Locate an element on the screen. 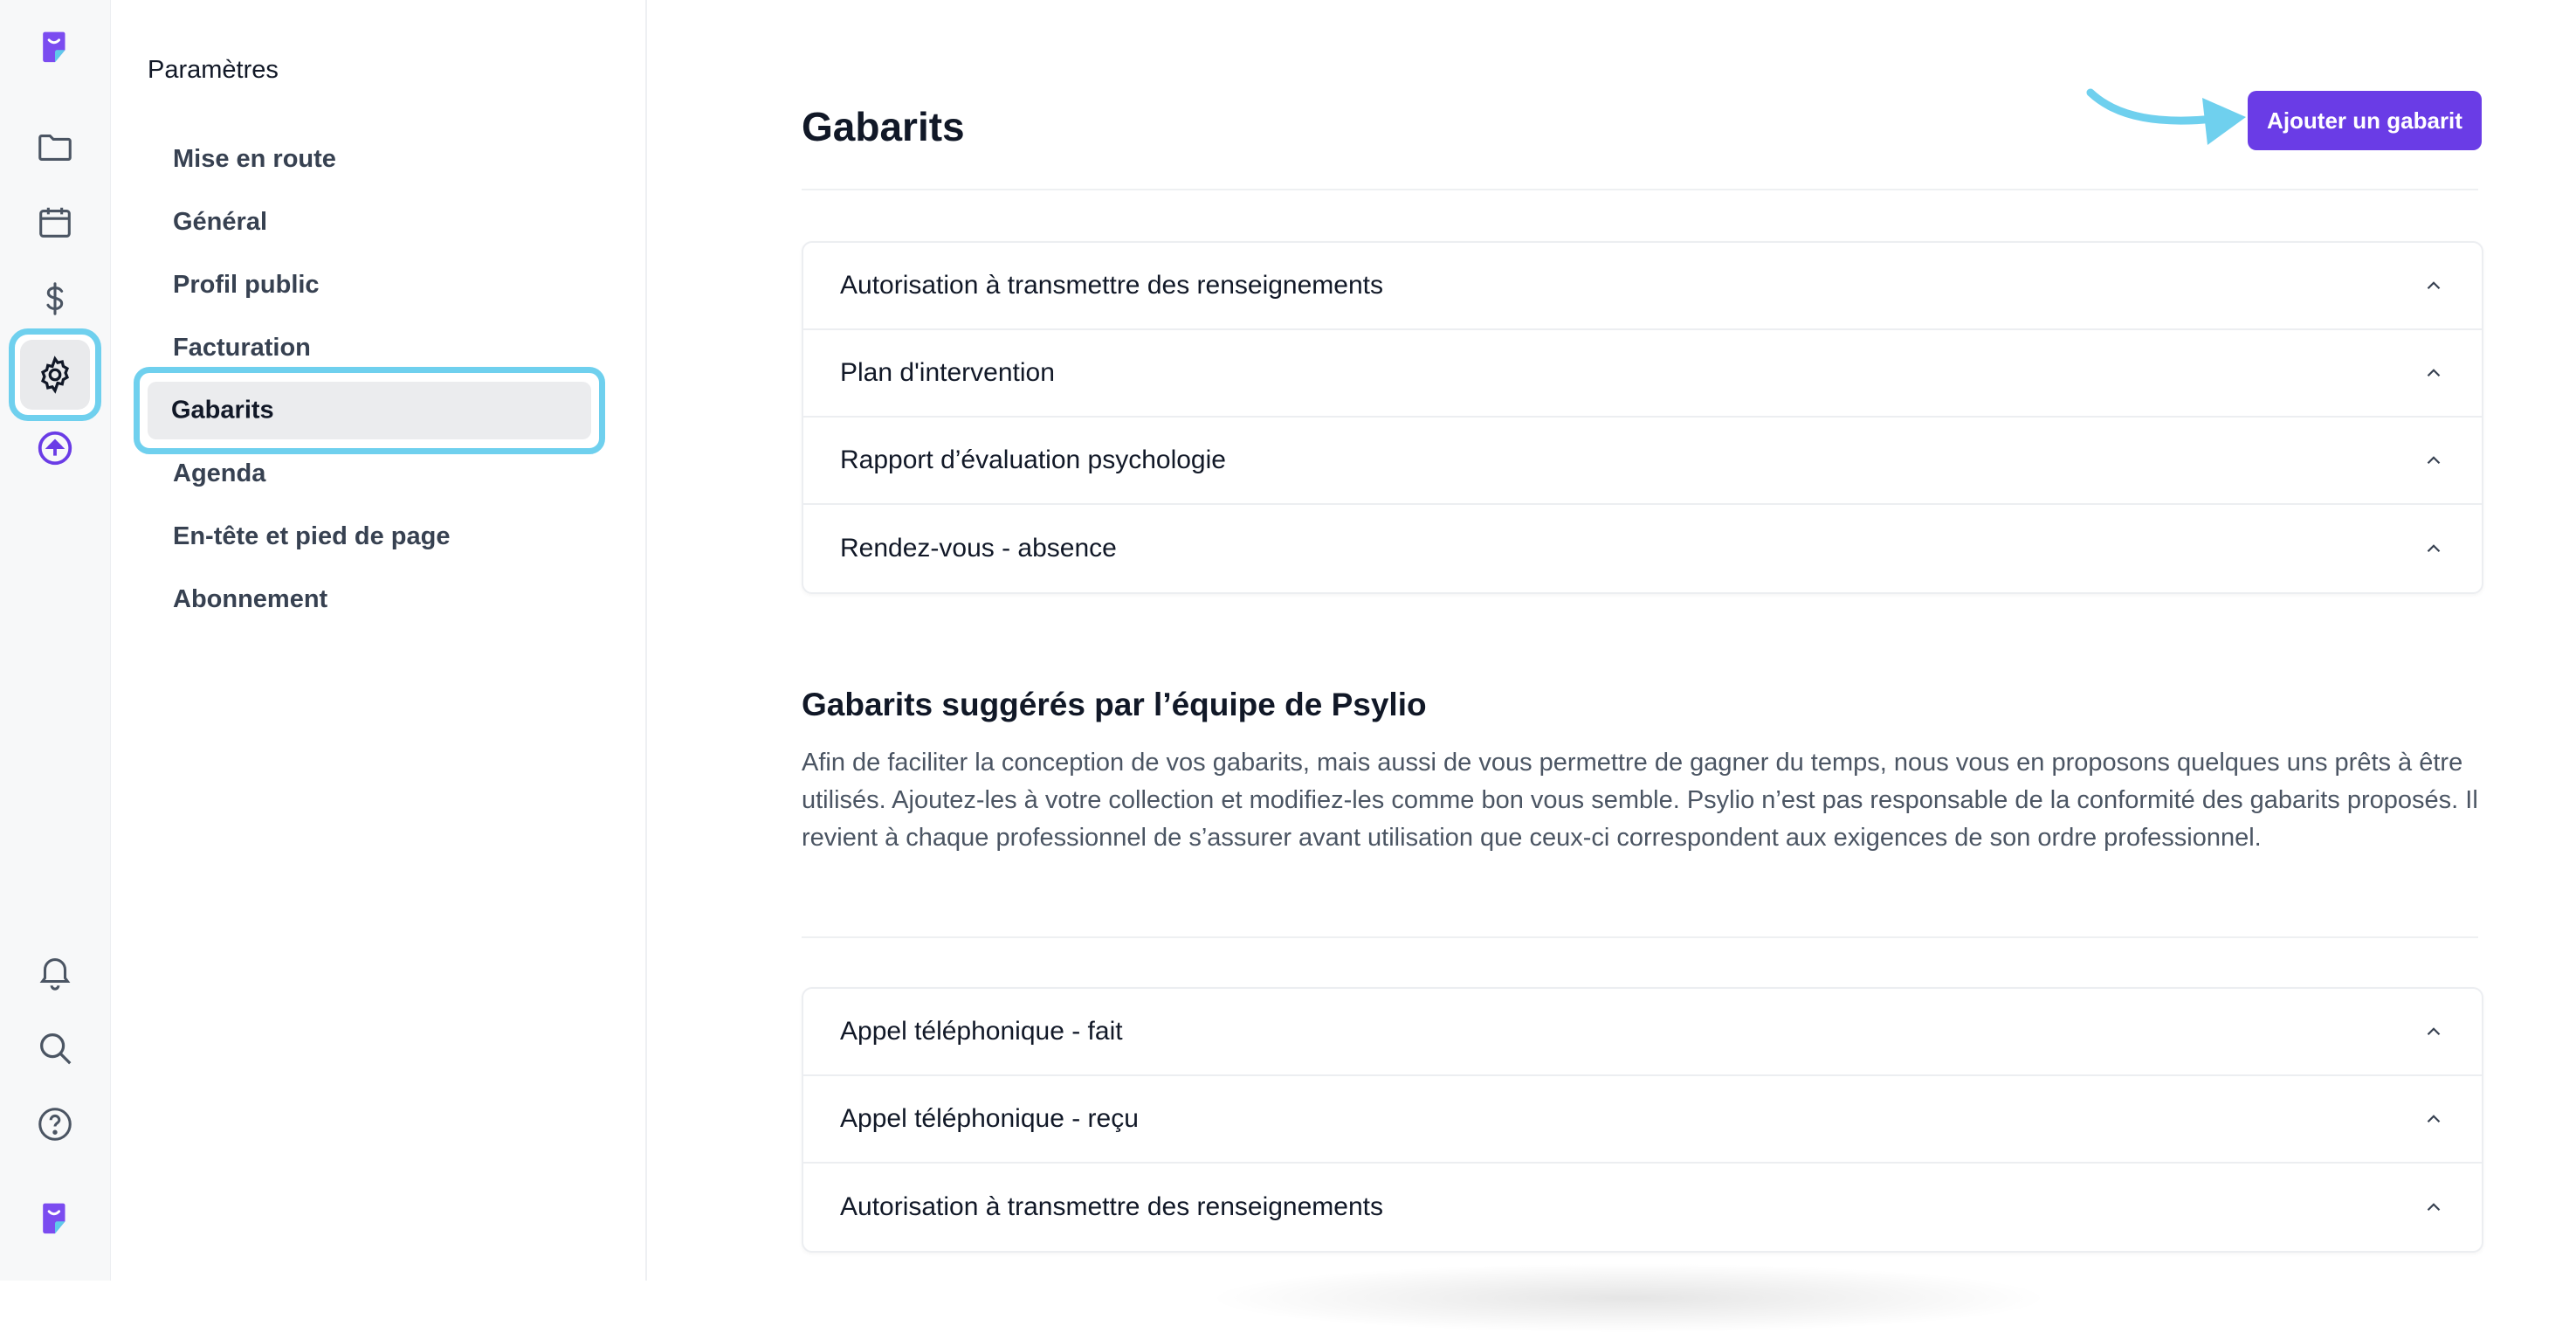 The image size is (2576, 1333). list-item: Appel téléphonique - fait is located at coordinates (1642, 1032).